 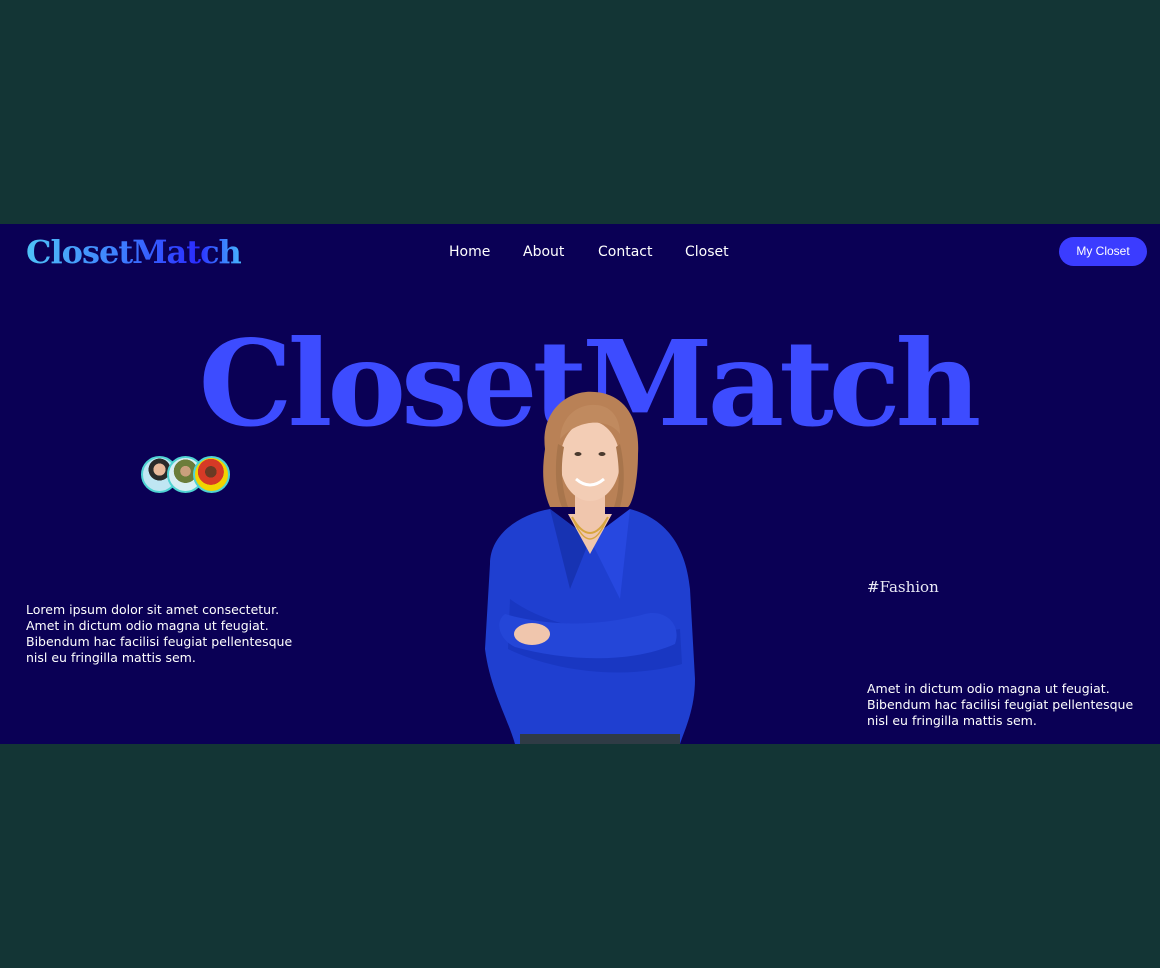 I want to click on my-closet-button: My Closet, so click(x=1103, y=251).